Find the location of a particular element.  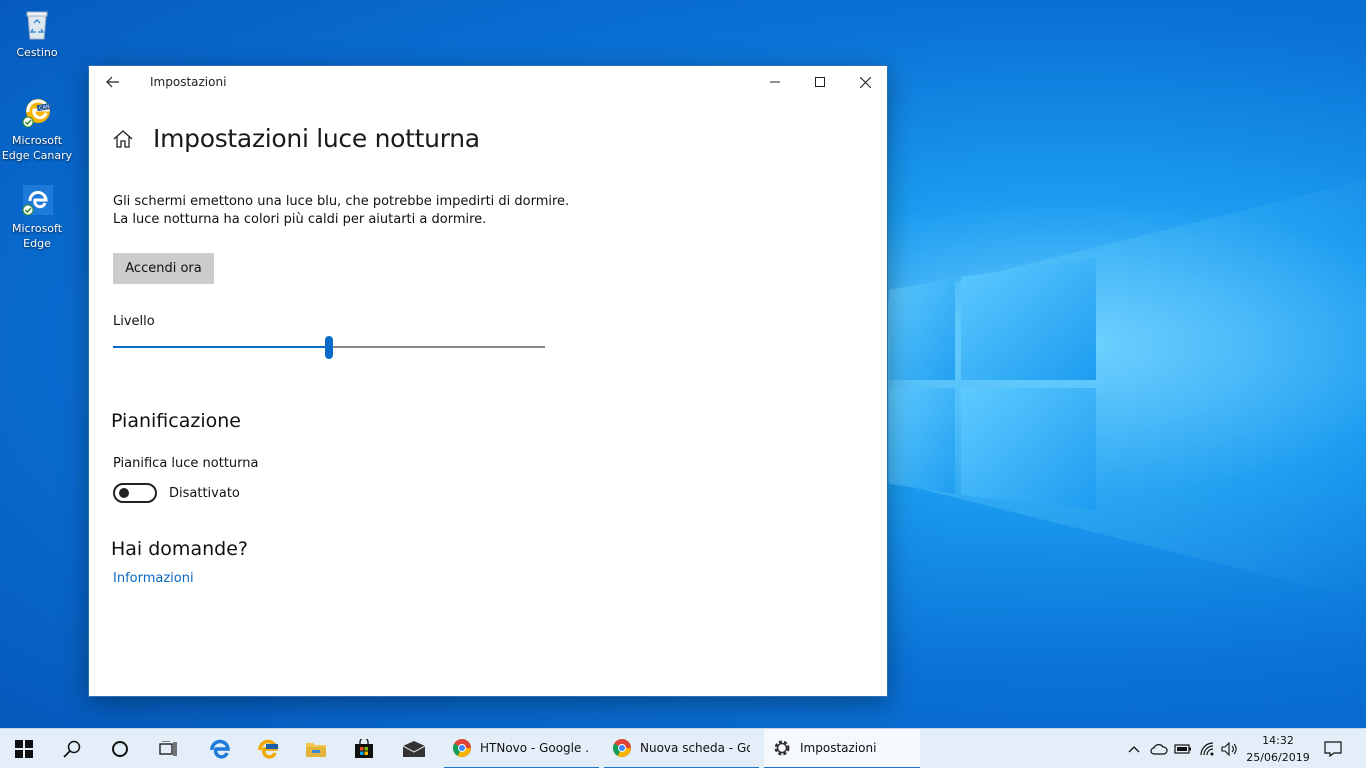

cortana-button is located at coordinates (120, 748).